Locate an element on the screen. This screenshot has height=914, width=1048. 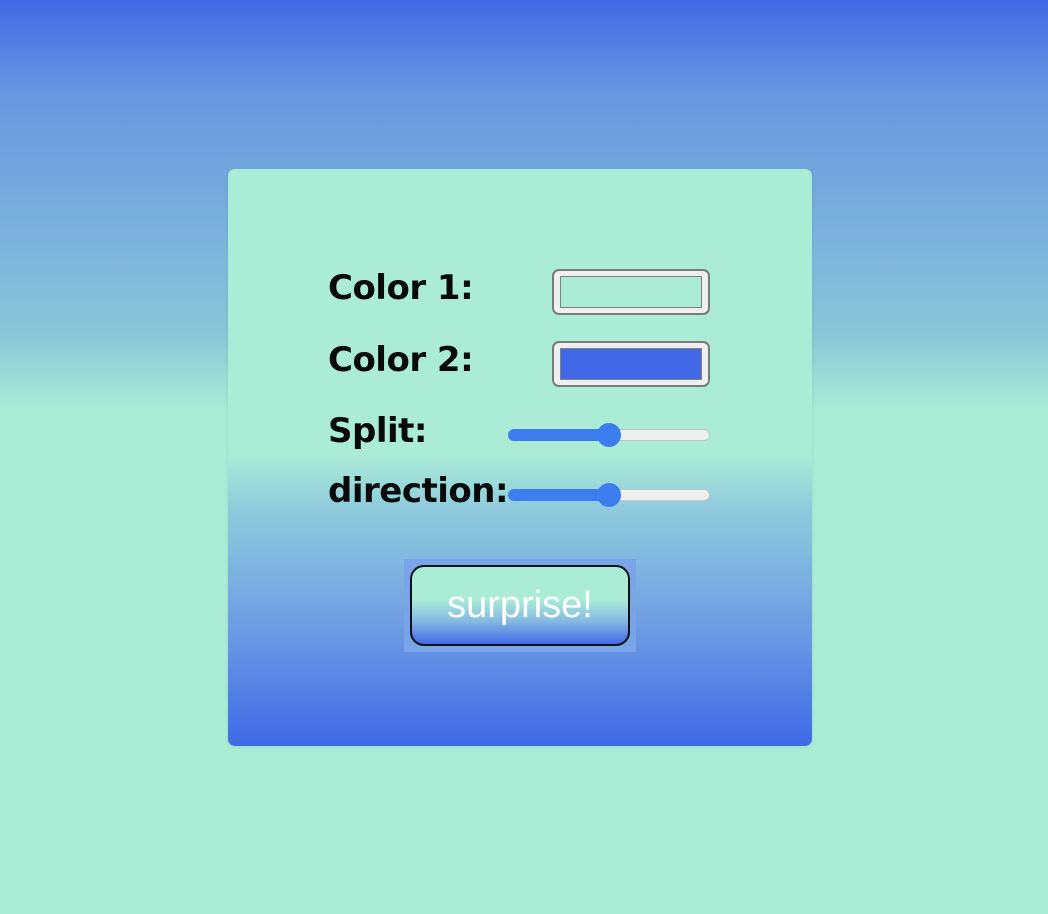
surprise-button: surprise! is located at coordinates (520, 605).